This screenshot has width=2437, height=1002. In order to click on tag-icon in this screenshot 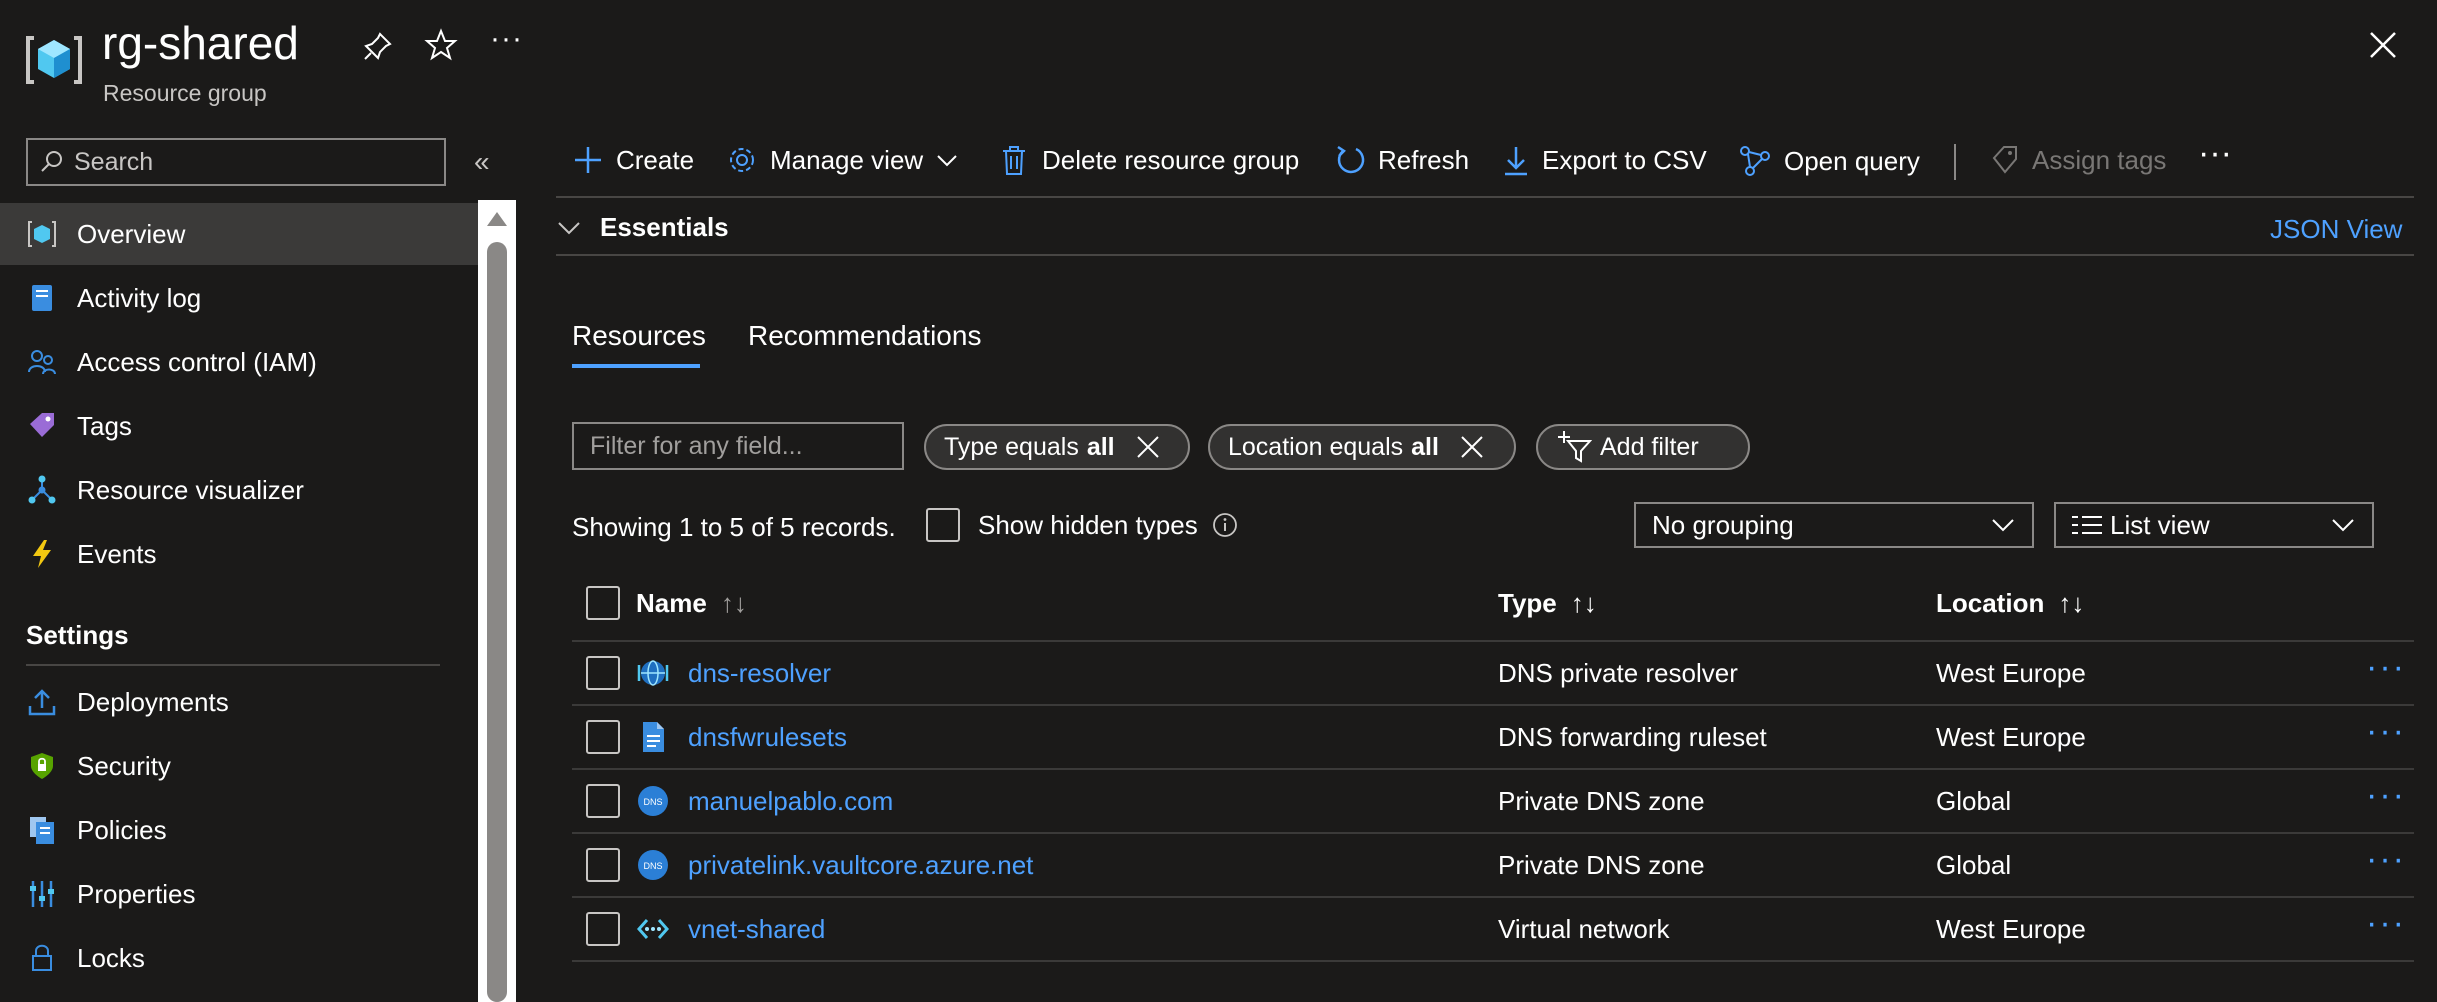, I will do `click(42, 425)`.